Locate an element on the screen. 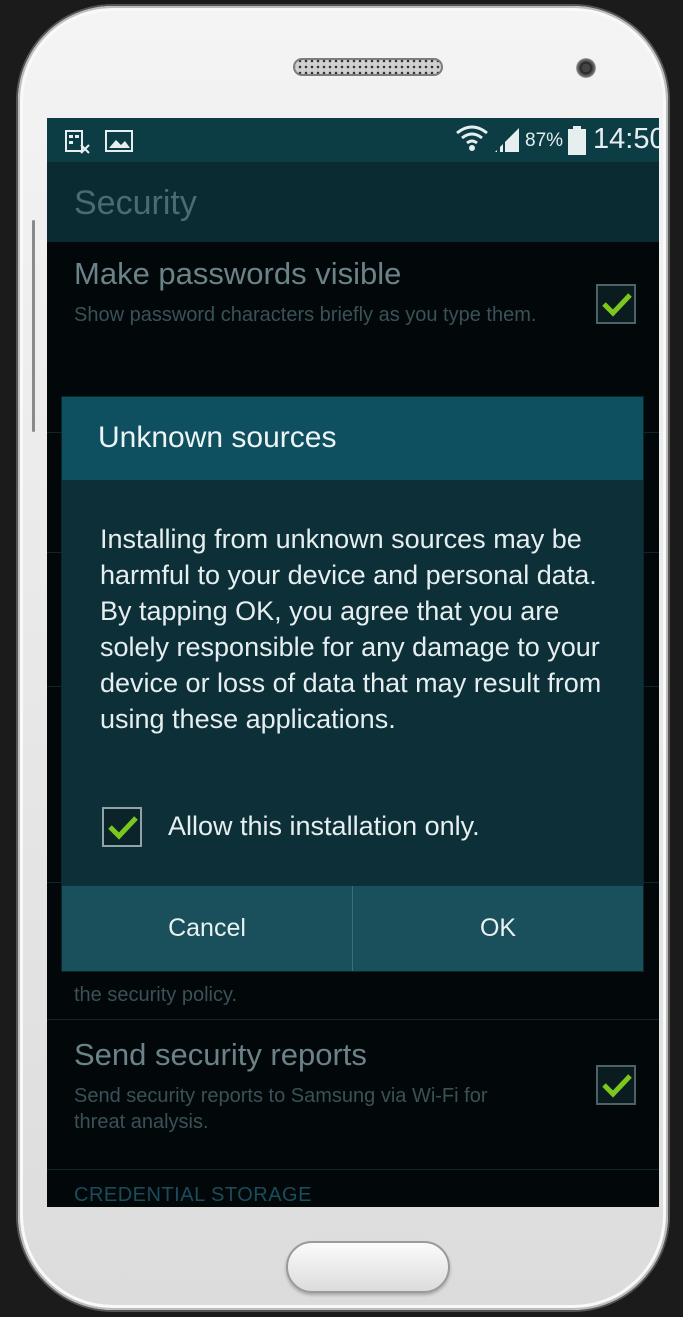  setting-summary: the security policy. is located at coordinates (156, 995).